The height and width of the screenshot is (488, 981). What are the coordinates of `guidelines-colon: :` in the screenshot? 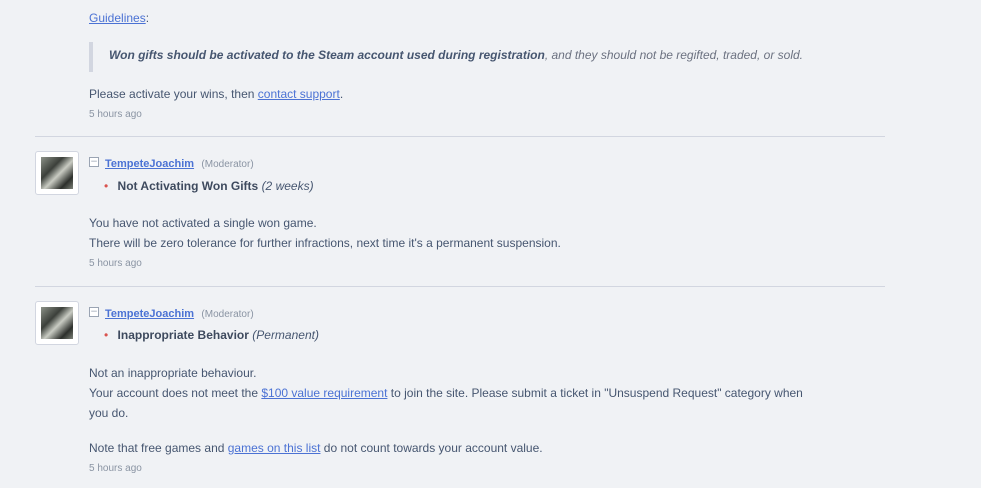 It's located at (147, 18).